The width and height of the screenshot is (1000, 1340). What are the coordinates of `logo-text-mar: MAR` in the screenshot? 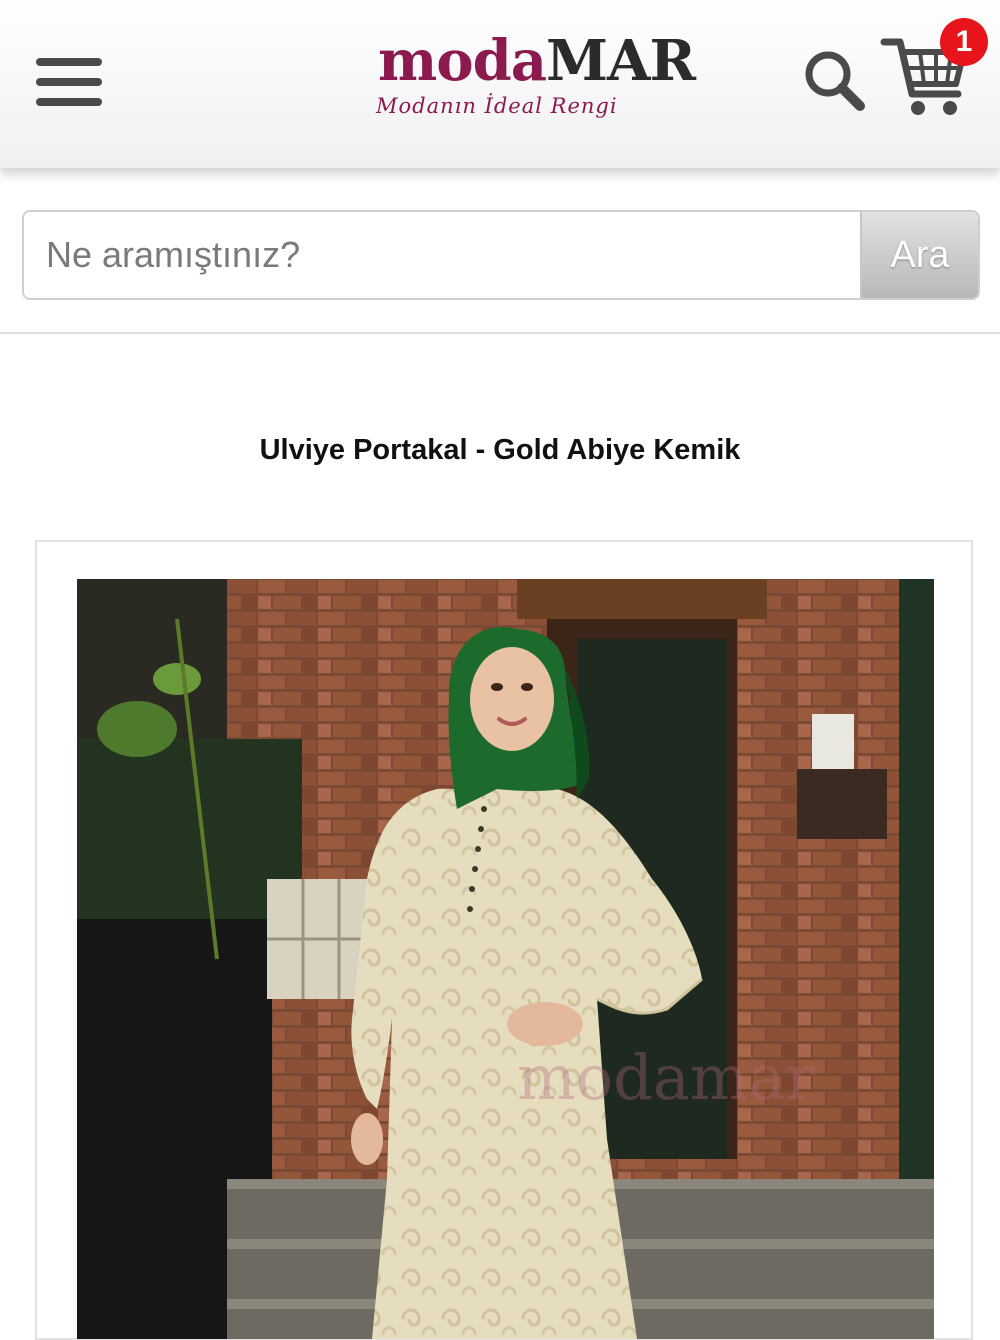 It's located at (621, 61).